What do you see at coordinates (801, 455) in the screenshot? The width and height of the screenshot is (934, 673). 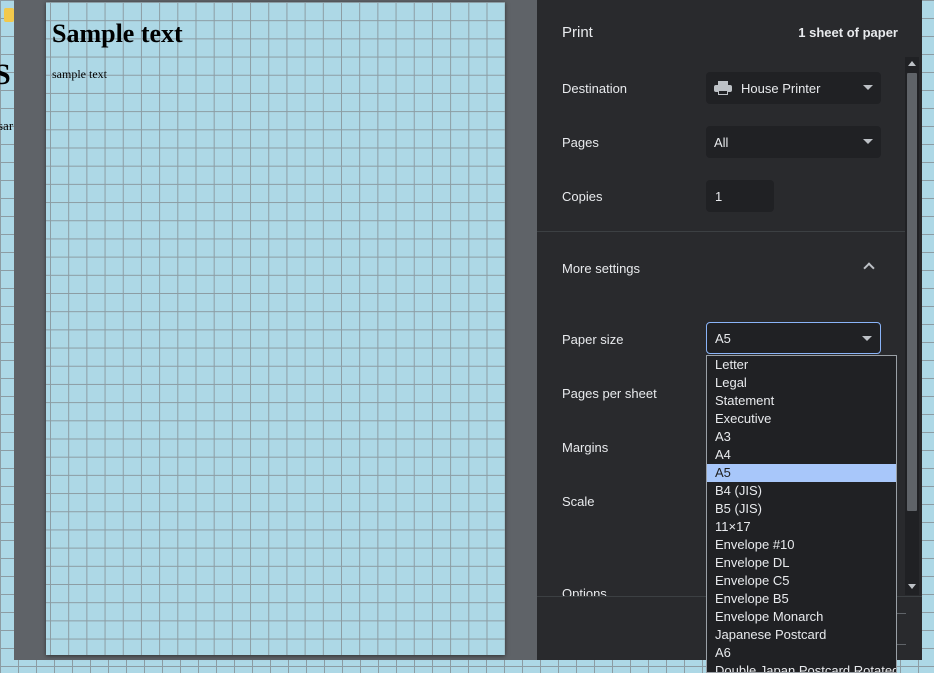 I see `dropdown-option: A4` at bounding box center [801, 455].